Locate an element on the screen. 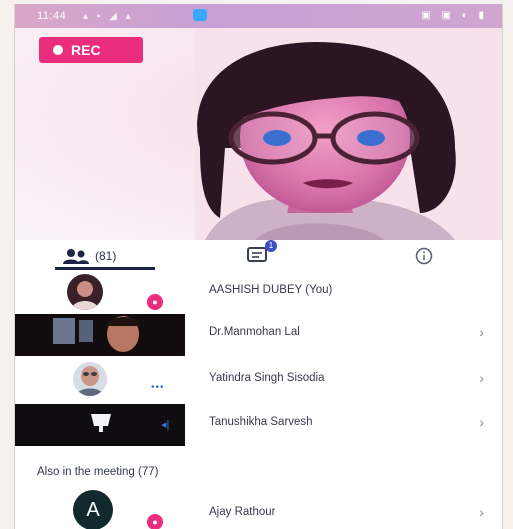  chat-icon-wrap: 1 is located at coordinates (262, 253).